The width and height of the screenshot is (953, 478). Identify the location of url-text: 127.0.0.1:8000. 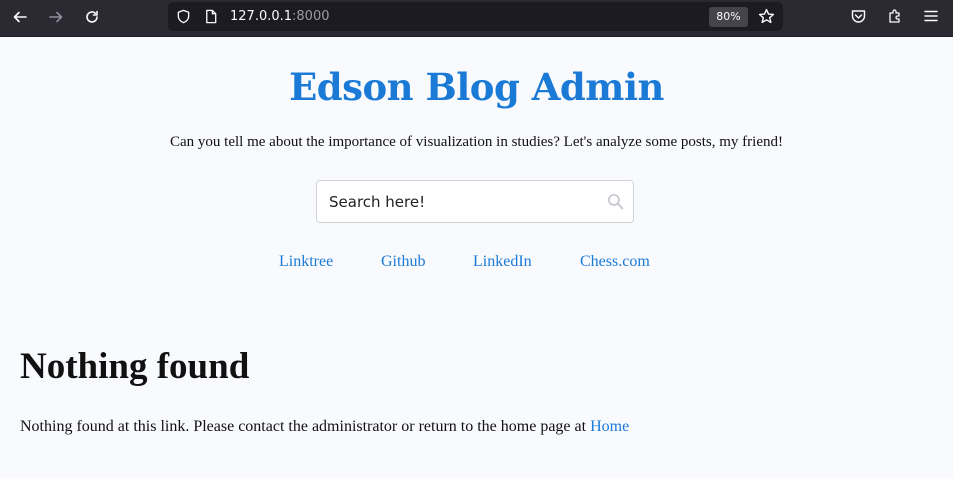
(280, 16).